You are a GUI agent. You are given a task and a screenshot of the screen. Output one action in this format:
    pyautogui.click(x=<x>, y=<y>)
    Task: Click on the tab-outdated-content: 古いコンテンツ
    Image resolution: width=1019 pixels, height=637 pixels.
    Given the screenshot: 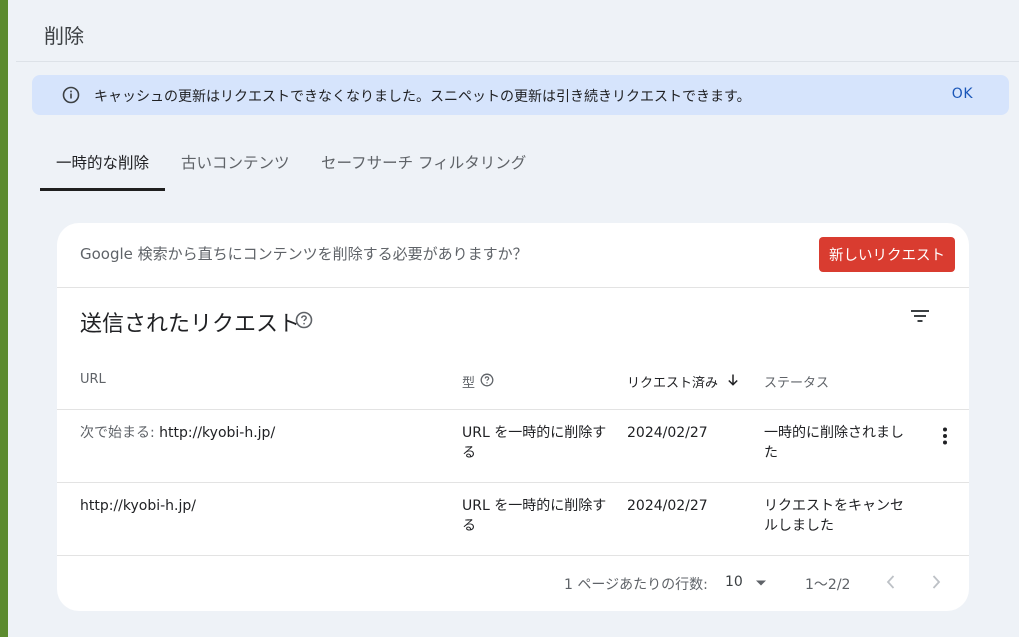 What is the action you would take?
    pyautogui.click(x=235, y=165)
    